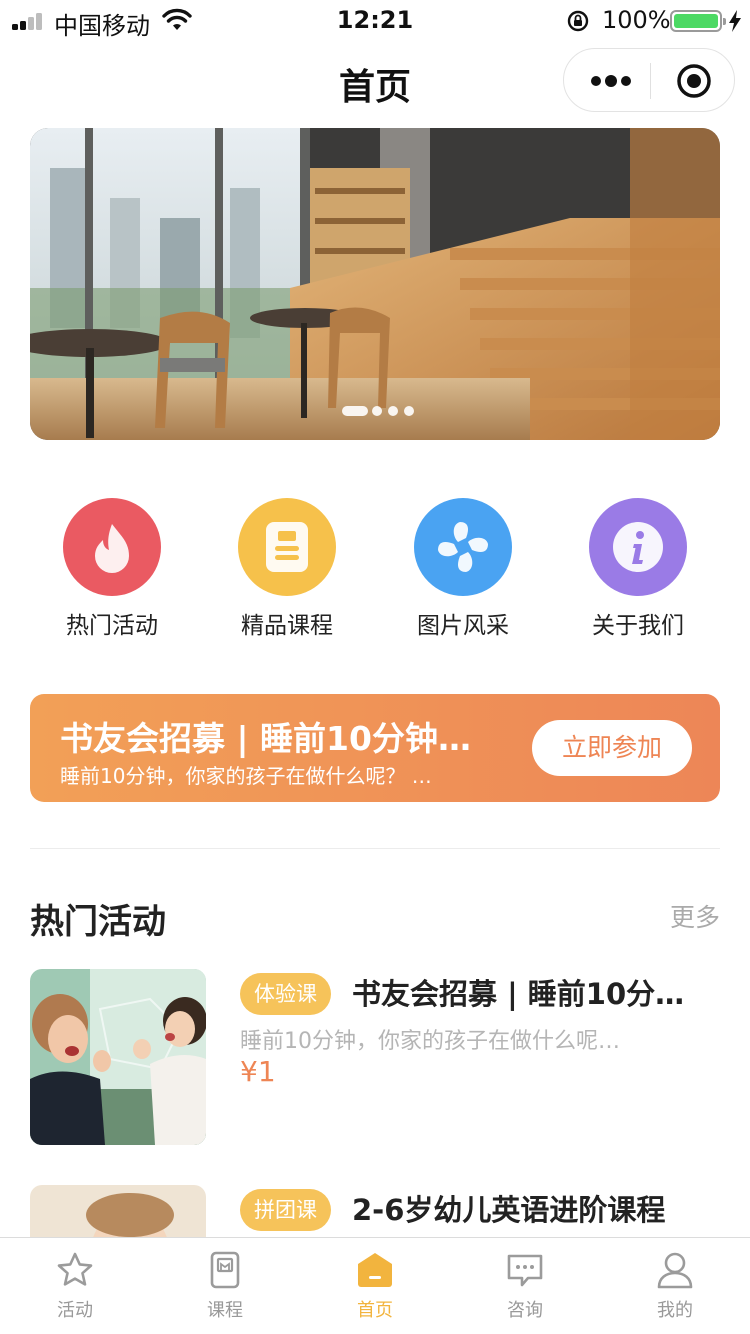 Image resolution: width=750 pixels, height=1334 pixels. I want to click on list-item: 拼团课 2-6岁幼儿英语进阶课程, so click(375, 1211).